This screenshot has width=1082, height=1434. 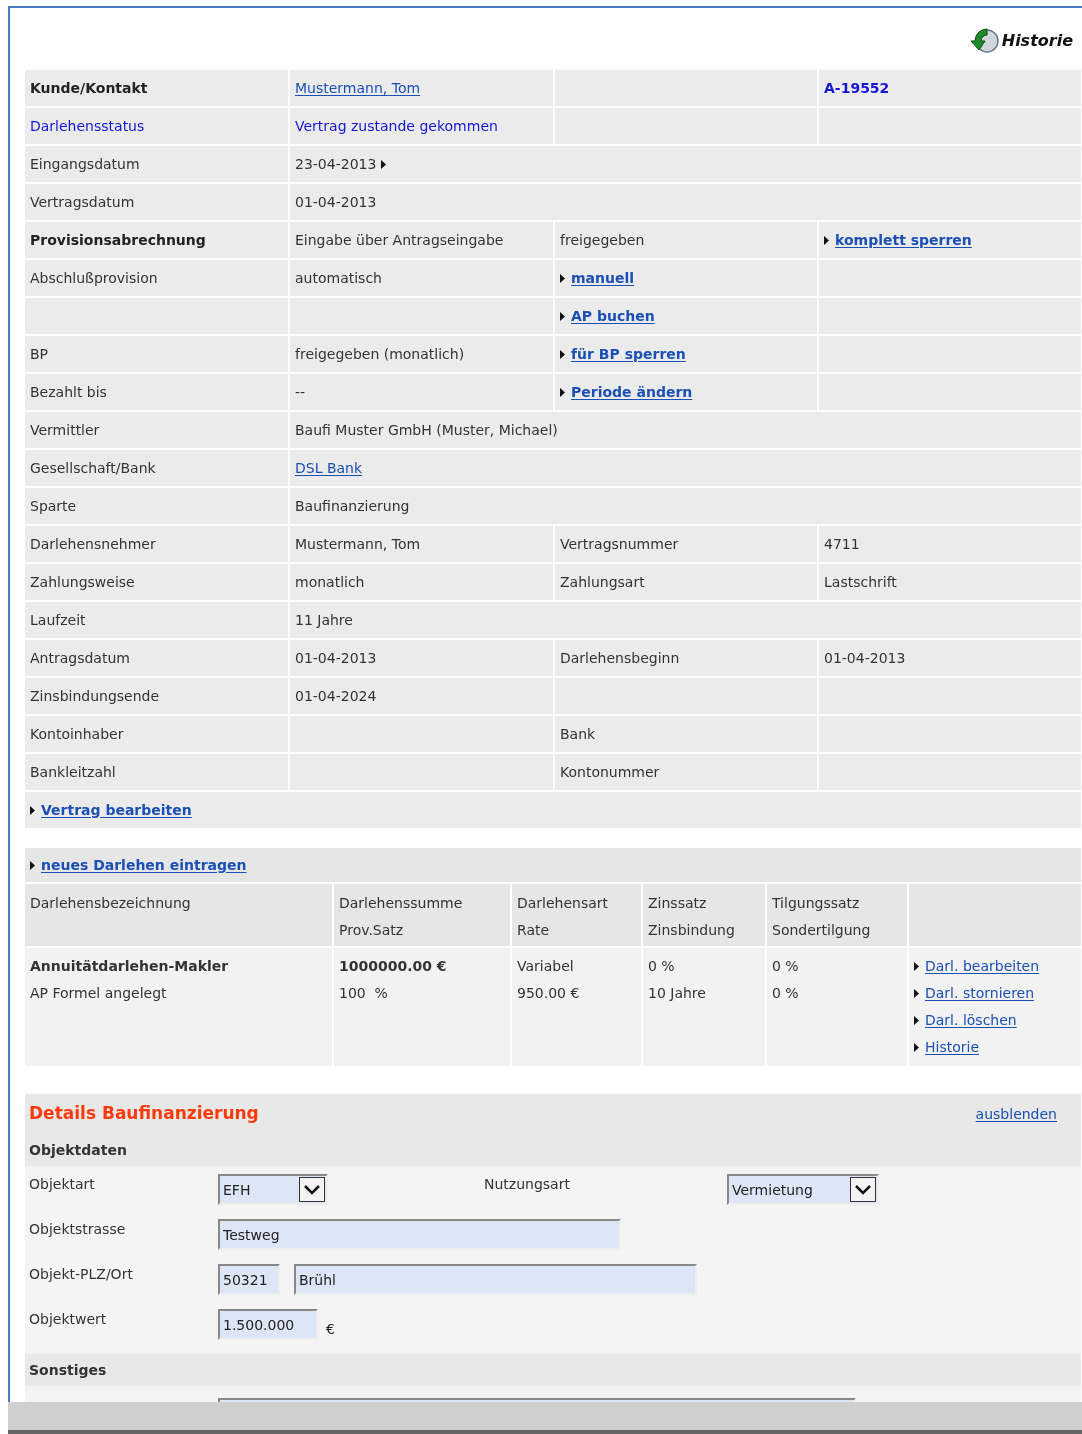 I want to click on table-cell: freigegeben, so click(x=686, y=240).